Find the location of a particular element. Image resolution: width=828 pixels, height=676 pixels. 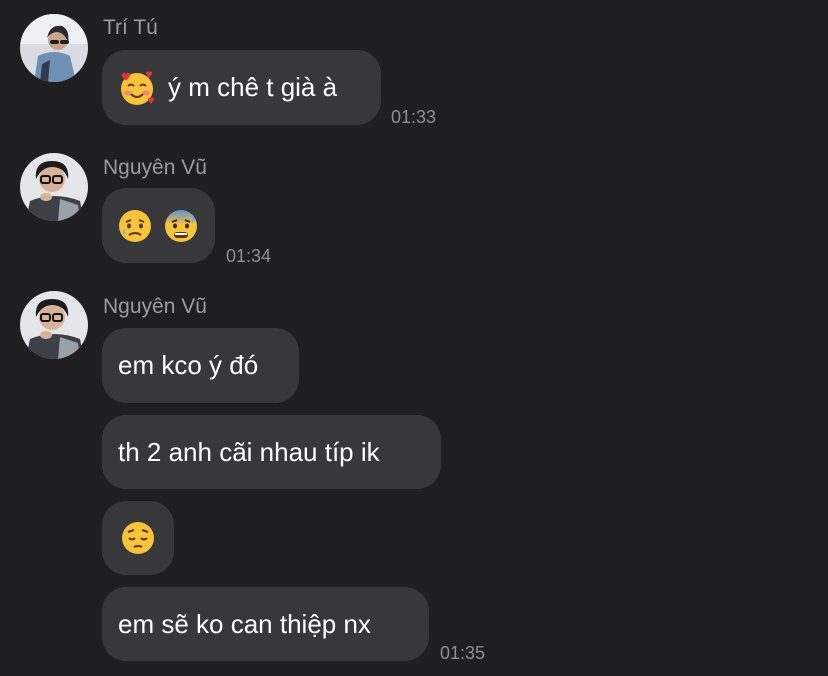

message-text: em sẽ ko can thiệp nx is located at coordinates (244, 623).